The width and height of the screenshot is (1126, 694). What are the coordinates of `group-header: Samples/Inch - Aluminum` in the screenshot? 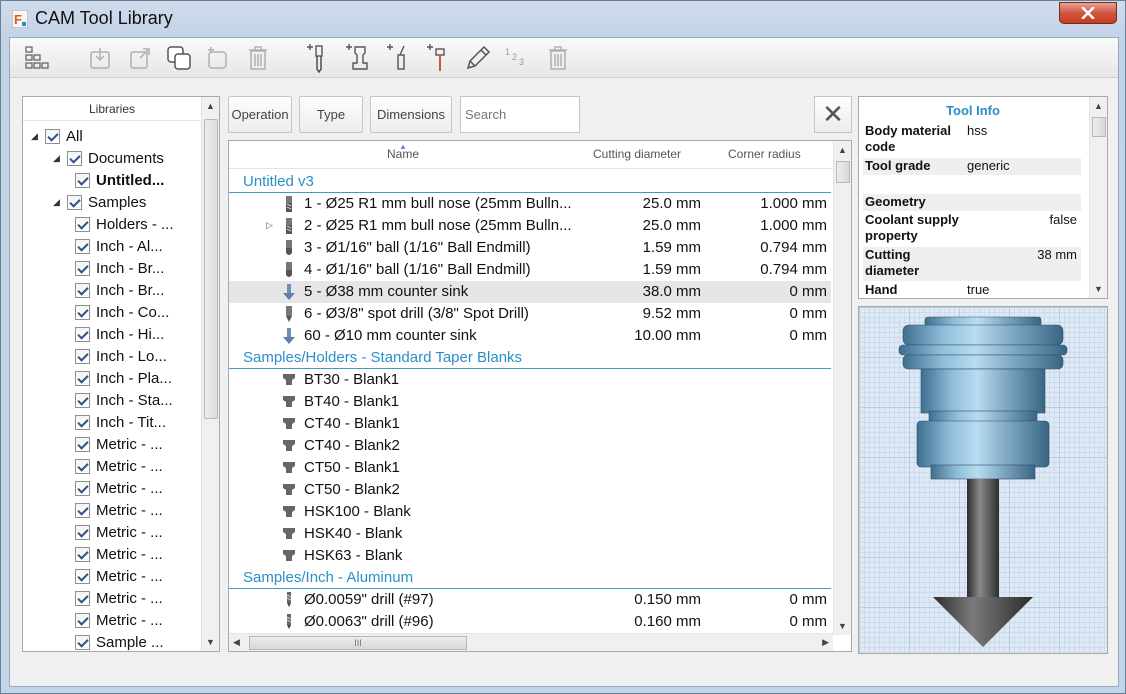 It's located at (328, 578).